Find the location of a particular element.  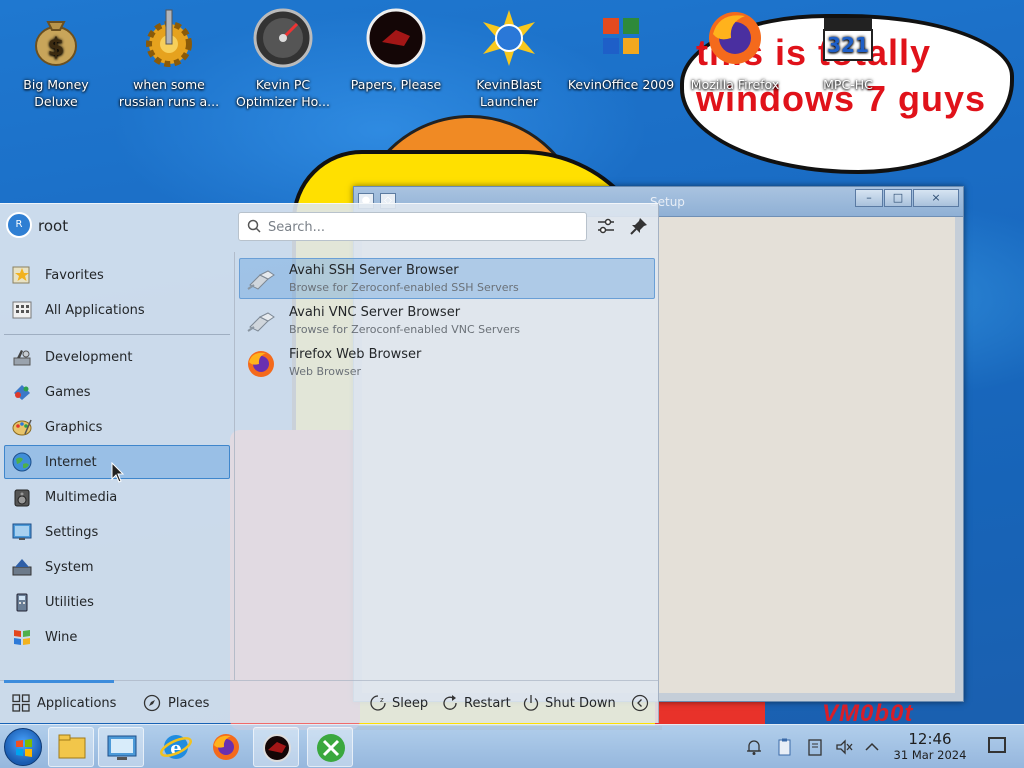

sleep-button: z Sleep is located at coordinates (398, 703).